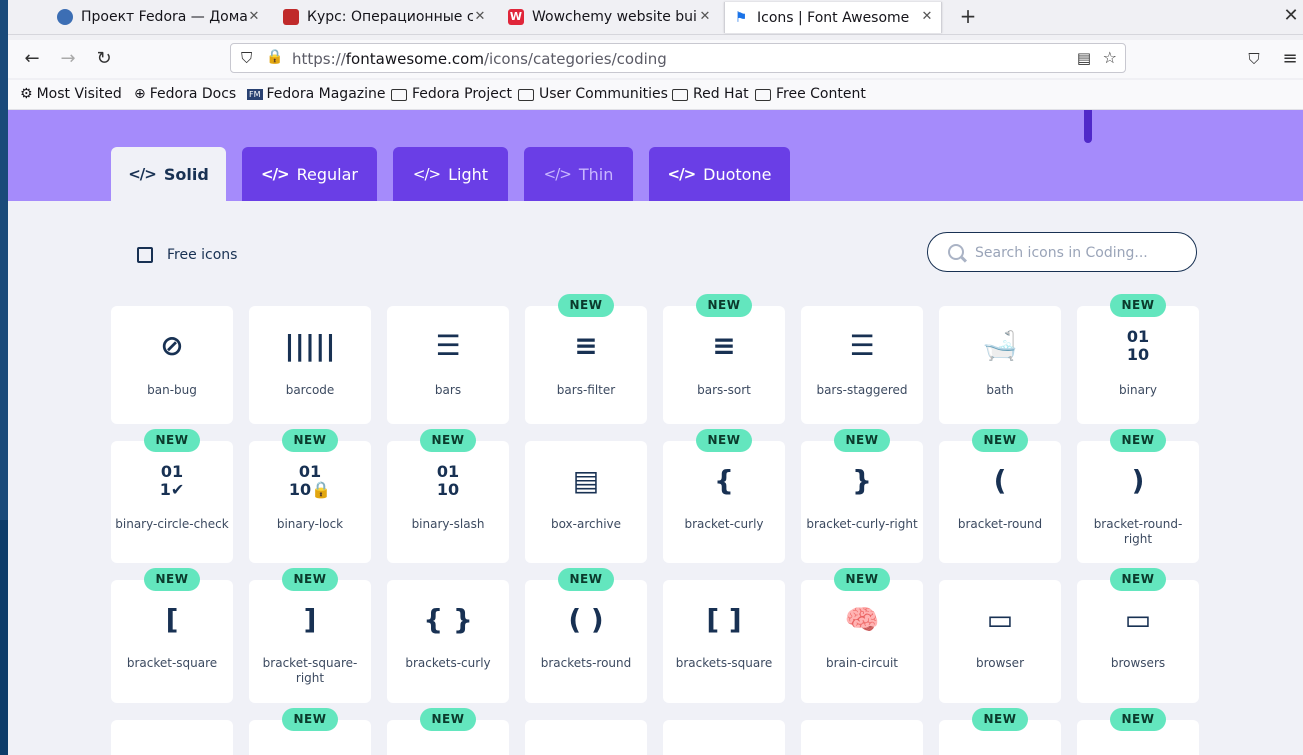  What do you see at coordinates (327, 174) in the screenshot?
I see `tab-label: Regular` at bounding box center [327, 174].